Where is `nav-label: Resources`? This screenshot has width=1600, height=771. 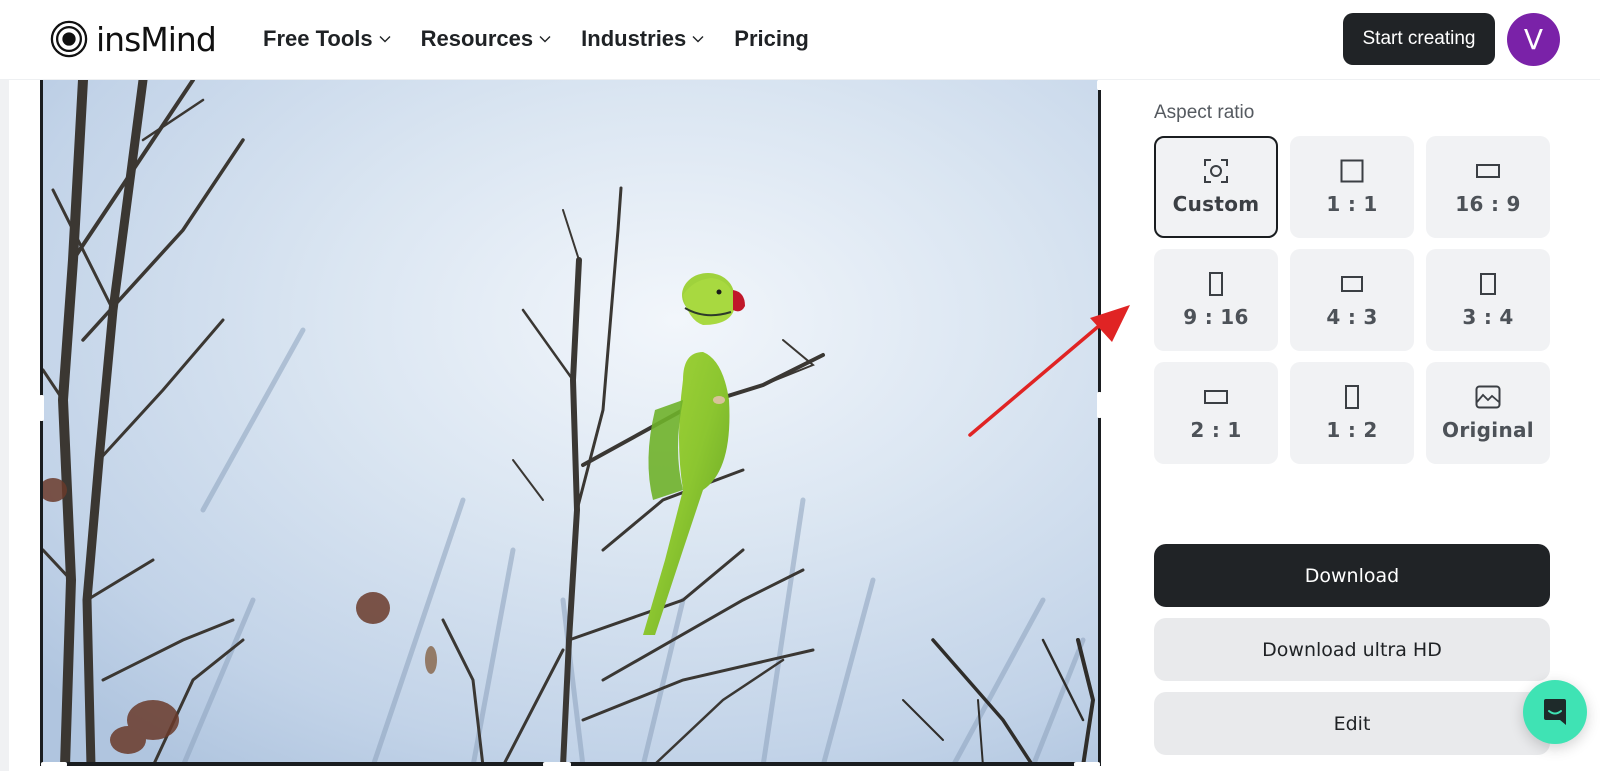
nav-label: Resources is located at coordinates (477, 38).